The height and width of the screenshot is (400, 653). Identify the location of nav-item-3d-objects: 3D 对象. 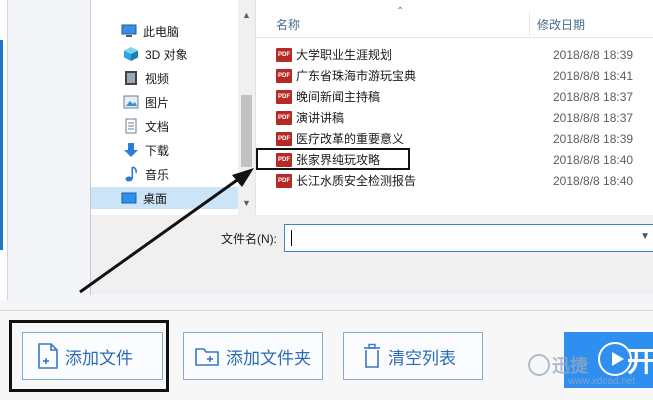
(155, 54).